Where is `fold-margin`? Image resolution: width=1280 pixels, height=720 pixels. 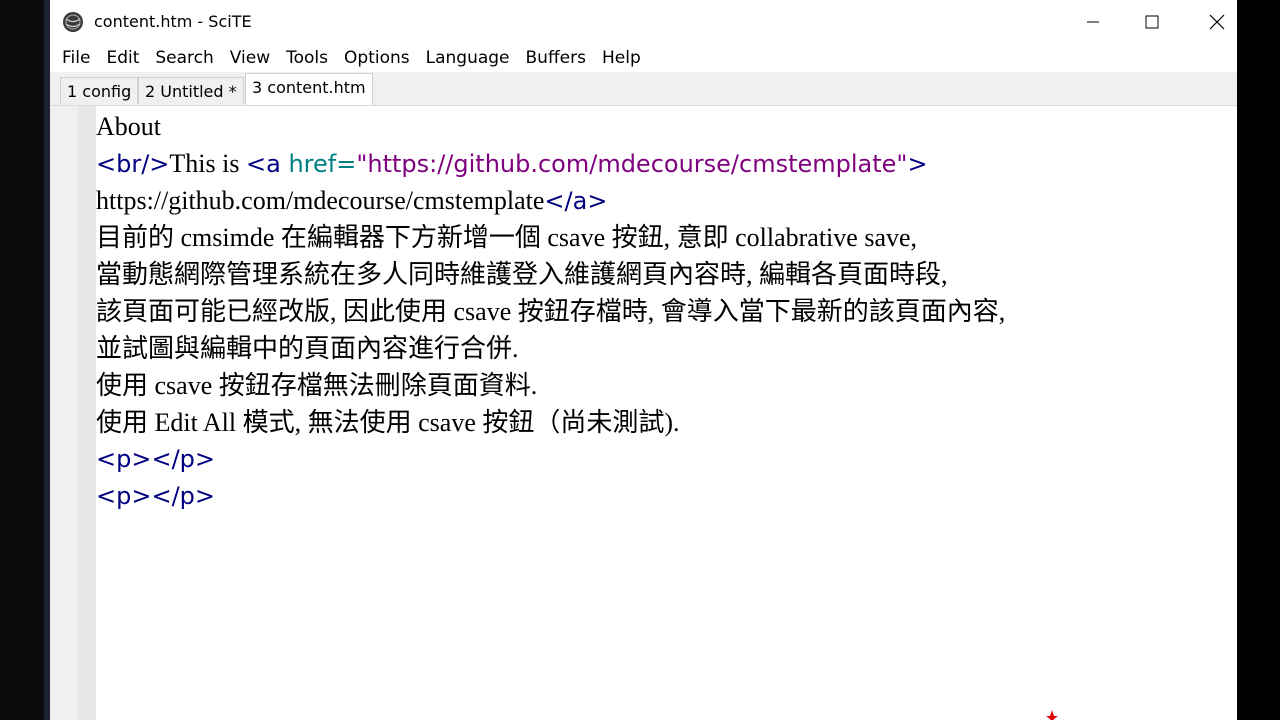
fold-margin is located at coordinates (87, 413).